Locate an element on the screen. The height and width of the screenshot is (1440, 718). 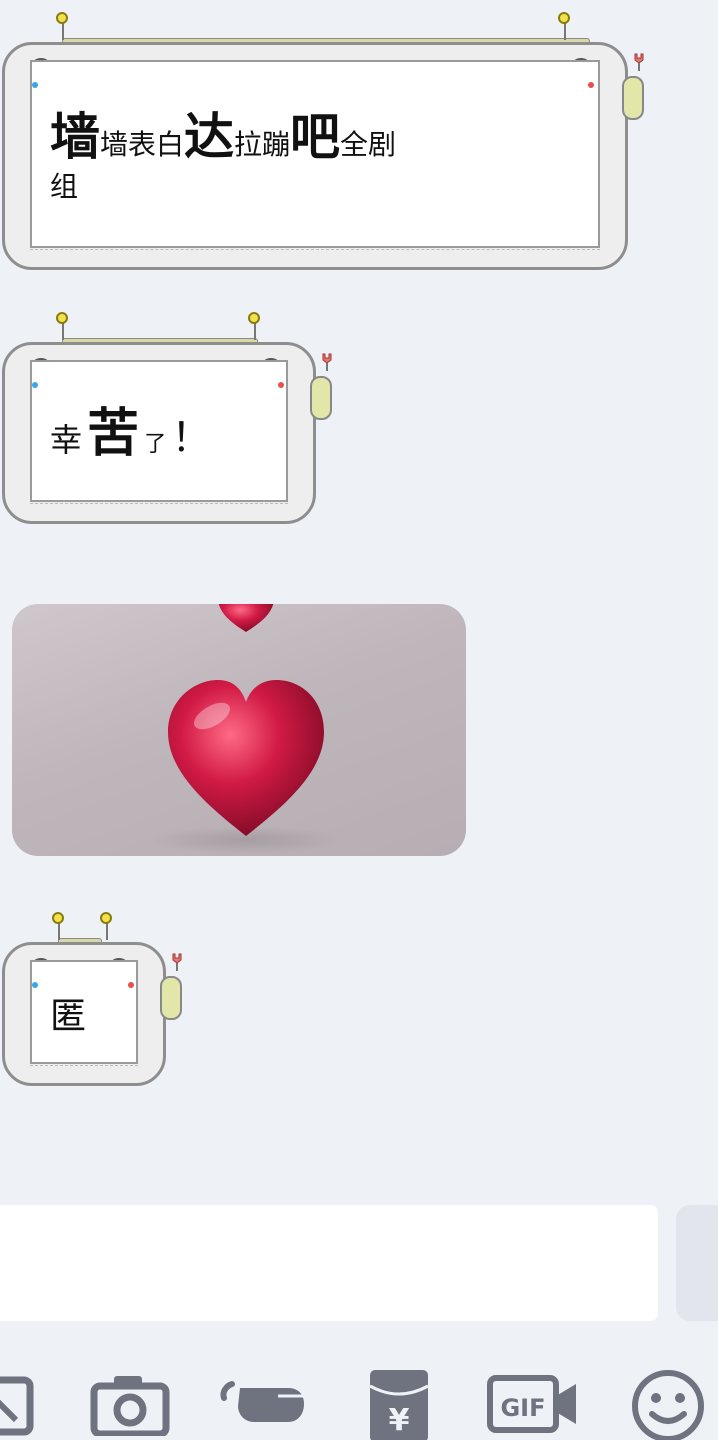
robot-message-bubble: 匿 is located at coordinates (95, 999).